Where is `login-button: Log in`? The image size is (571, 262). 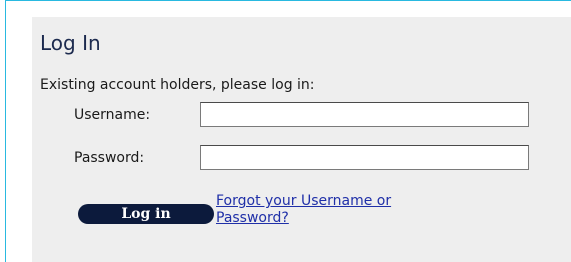
login-button: Log in is located at coordinates (146, 214).